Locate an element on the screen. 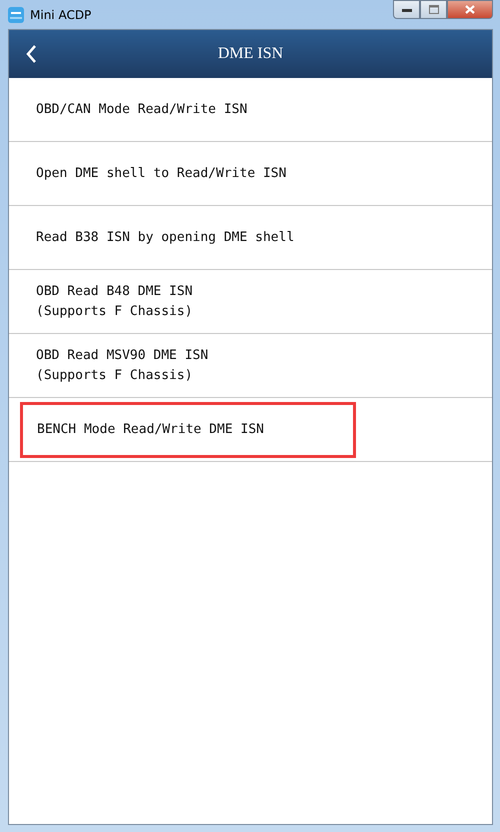 Image resolution: width=500 pixels, height=832 pixels. maximize-button is located at coordinates (433, 9).